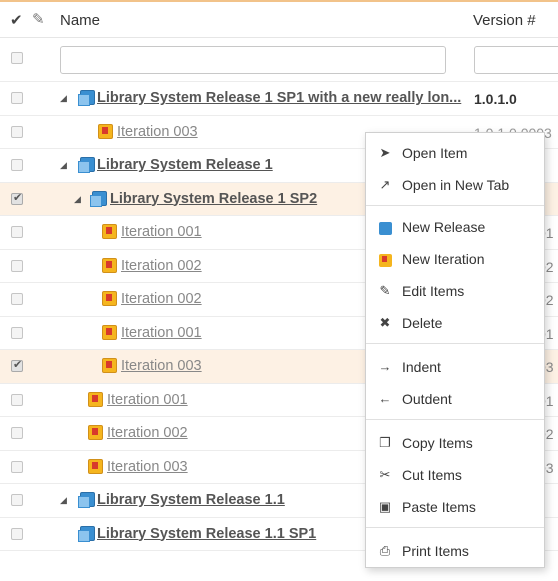 This screenshot has height=581, width=558. Describe the element at coordinates (385, 550) in the screenshot. I see `print-icon: ⎙` at that location.